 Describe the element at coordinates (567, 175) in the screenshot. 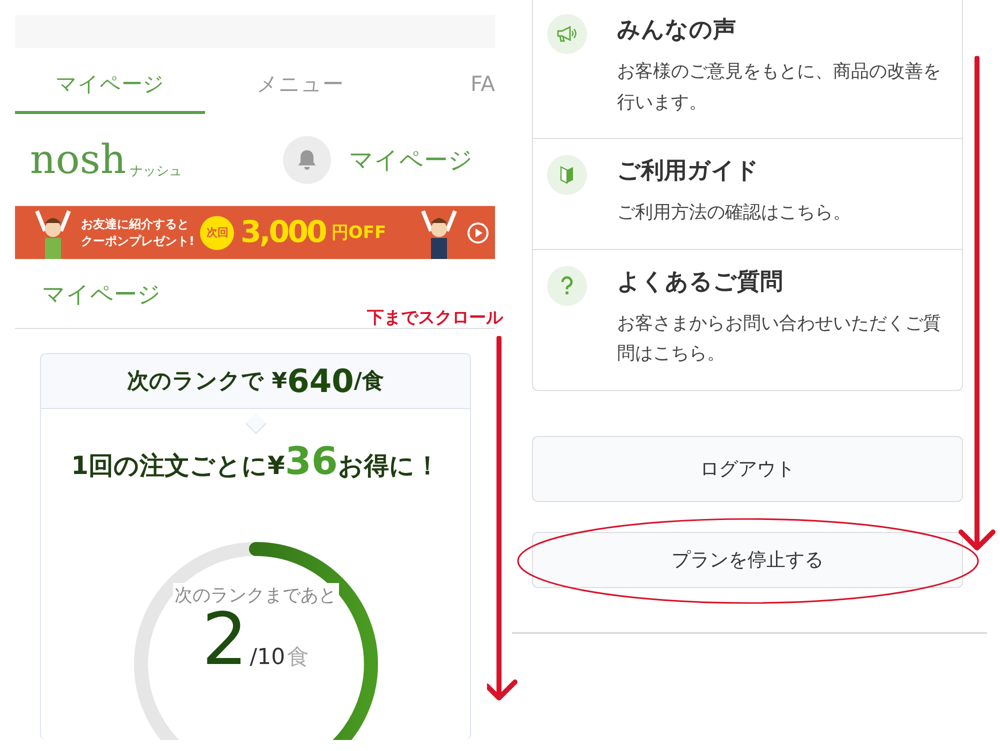

I see `beginner-mark-icon` at that location.